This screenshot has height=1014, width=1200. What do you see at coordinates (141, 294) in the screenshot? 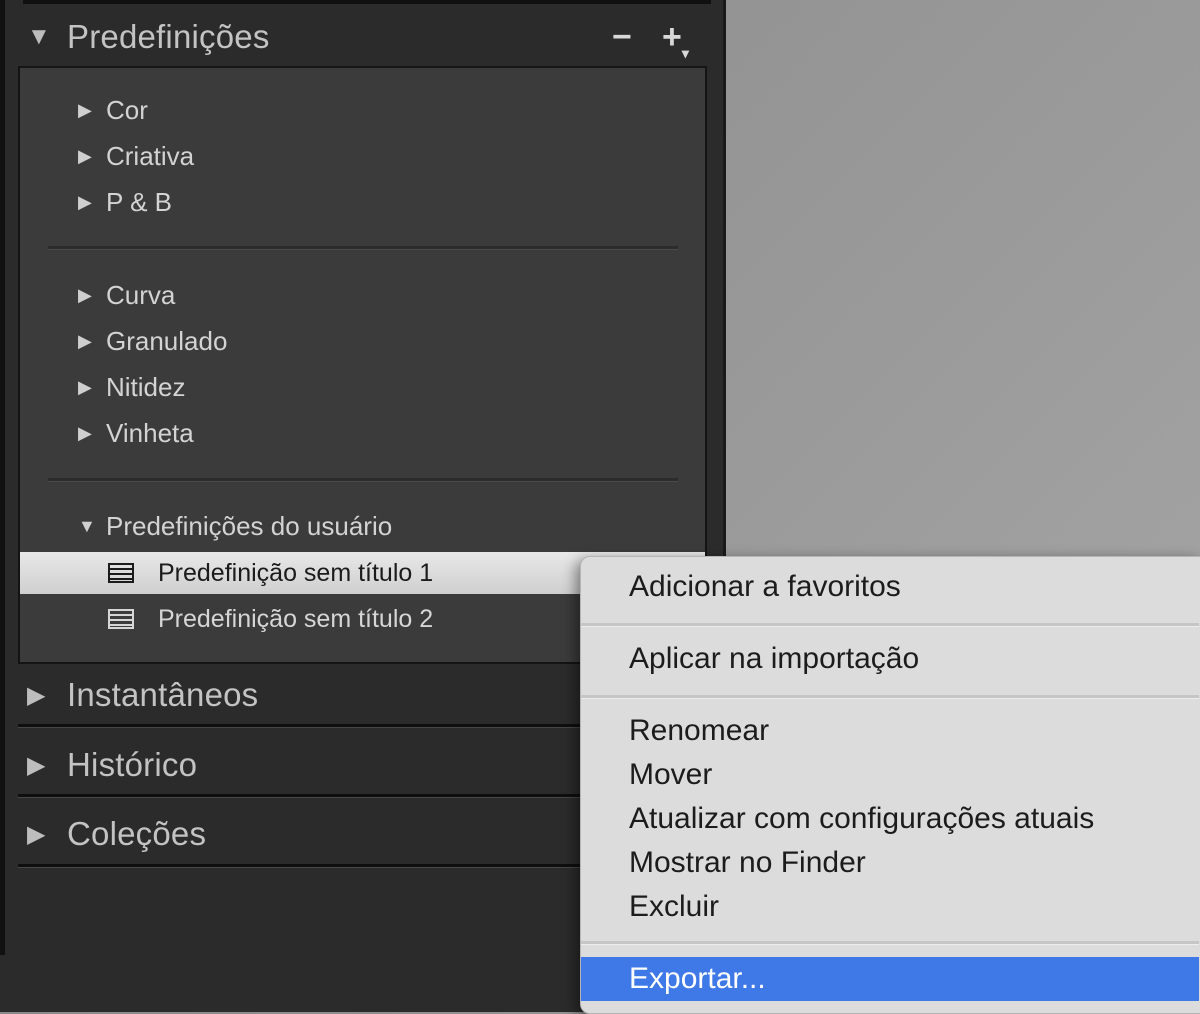
I see `folder-label: Curva` at bounding box center [141, 294].